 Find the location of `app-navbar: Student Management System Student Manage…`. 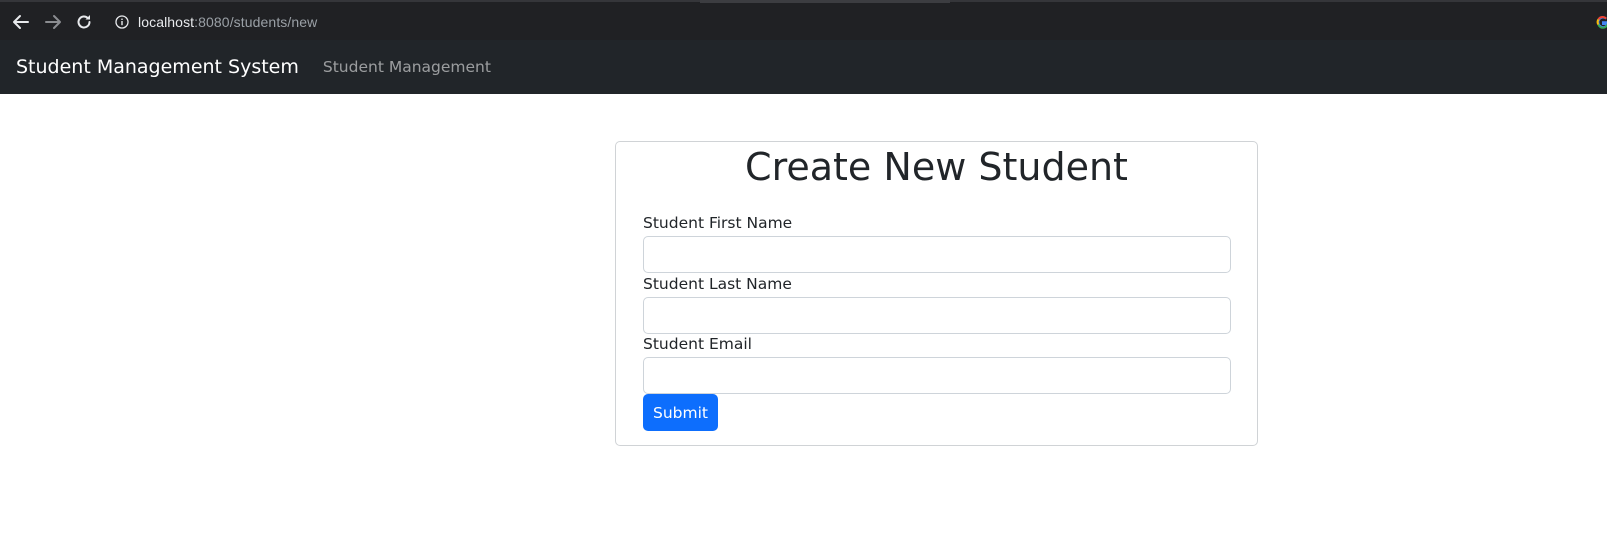

app-navbar: Student Management System Student Manage… is located at coordinates (803, 67).